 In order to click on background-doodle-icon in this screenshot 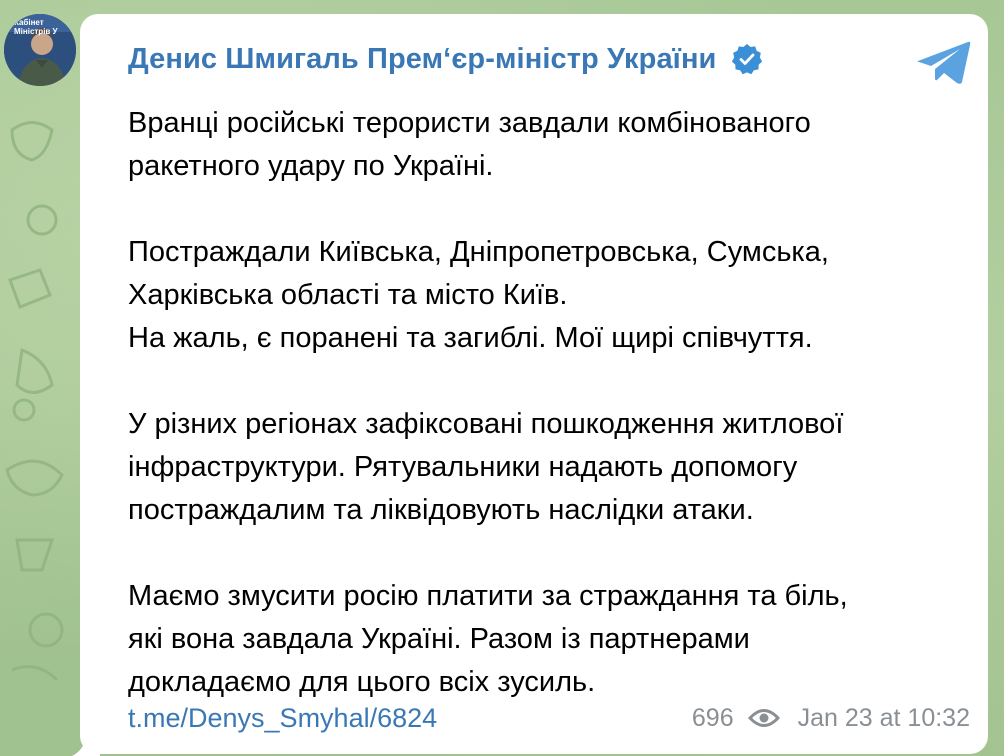, I will do `click(34, 401)`.